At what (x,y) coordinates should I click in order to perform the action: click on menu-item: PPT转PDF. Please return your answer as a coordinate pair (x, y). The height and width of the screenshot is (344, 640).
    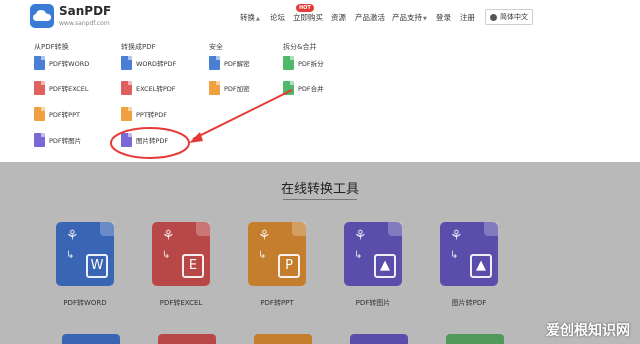
    Looking at the image, I should click on (144, 114).